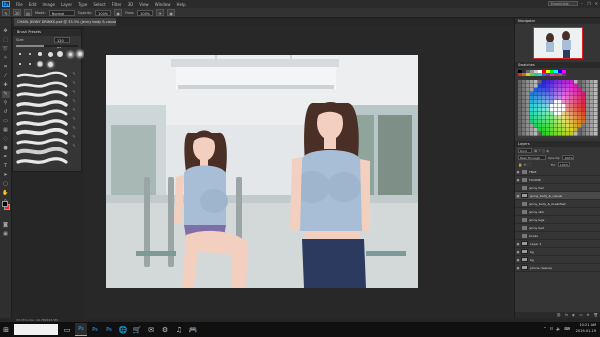 Image resolution: width=600 pixels, height=337 pixels. What do you see at coordinates (518, 180) in the screenshot?
I see `visibility-eye-icon: ◉` at bounding box center [518, 180].